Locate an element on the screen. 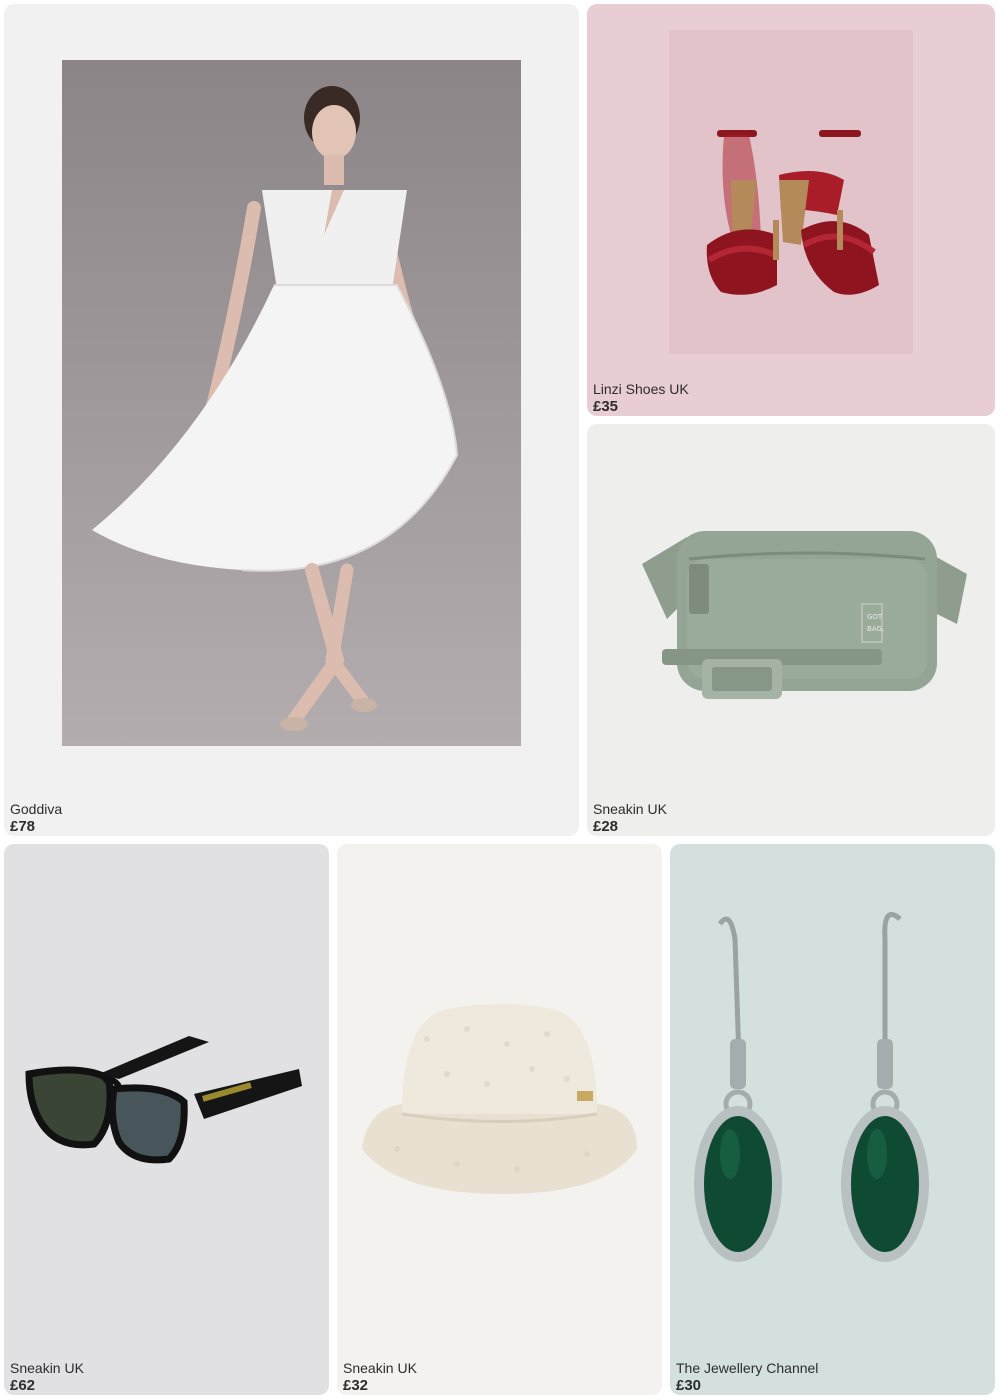 Image resolution: width=1000 pixels, height=1400 pixels. product-price: £28 is located at coordinates (606, 826).